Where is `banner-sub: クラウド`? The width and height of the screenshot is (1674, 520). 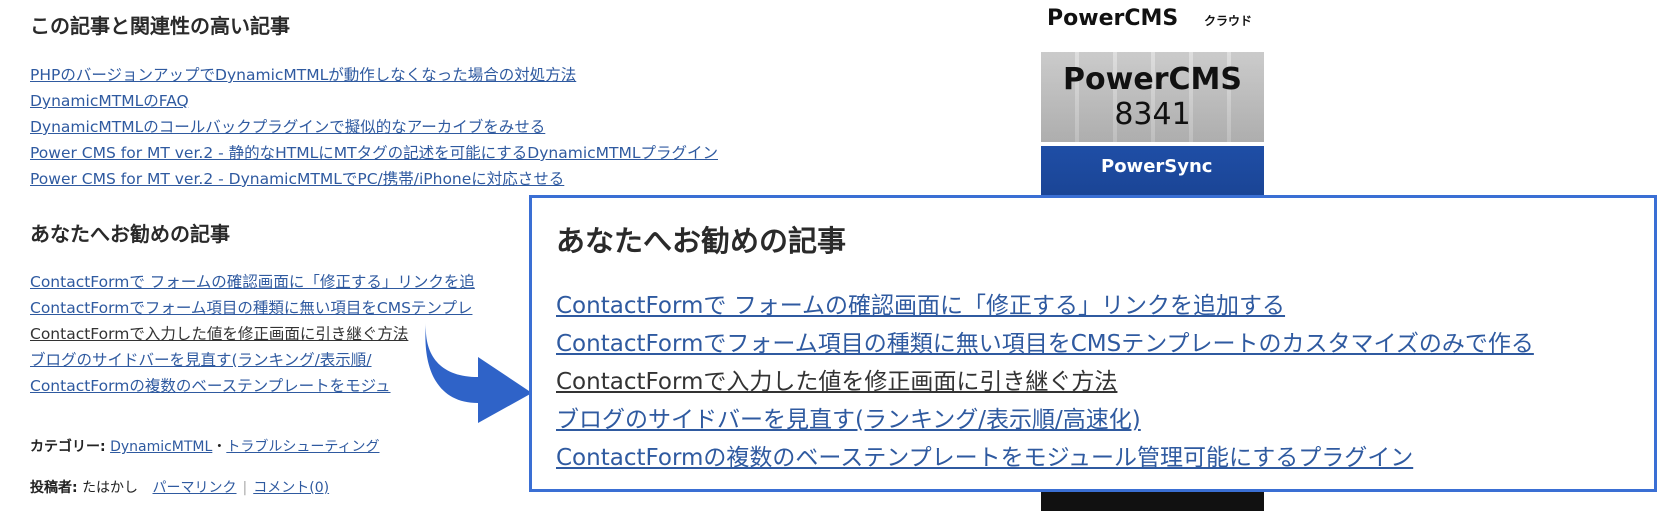
banner-sub: クラウド is located at coordinates (1228, 21).